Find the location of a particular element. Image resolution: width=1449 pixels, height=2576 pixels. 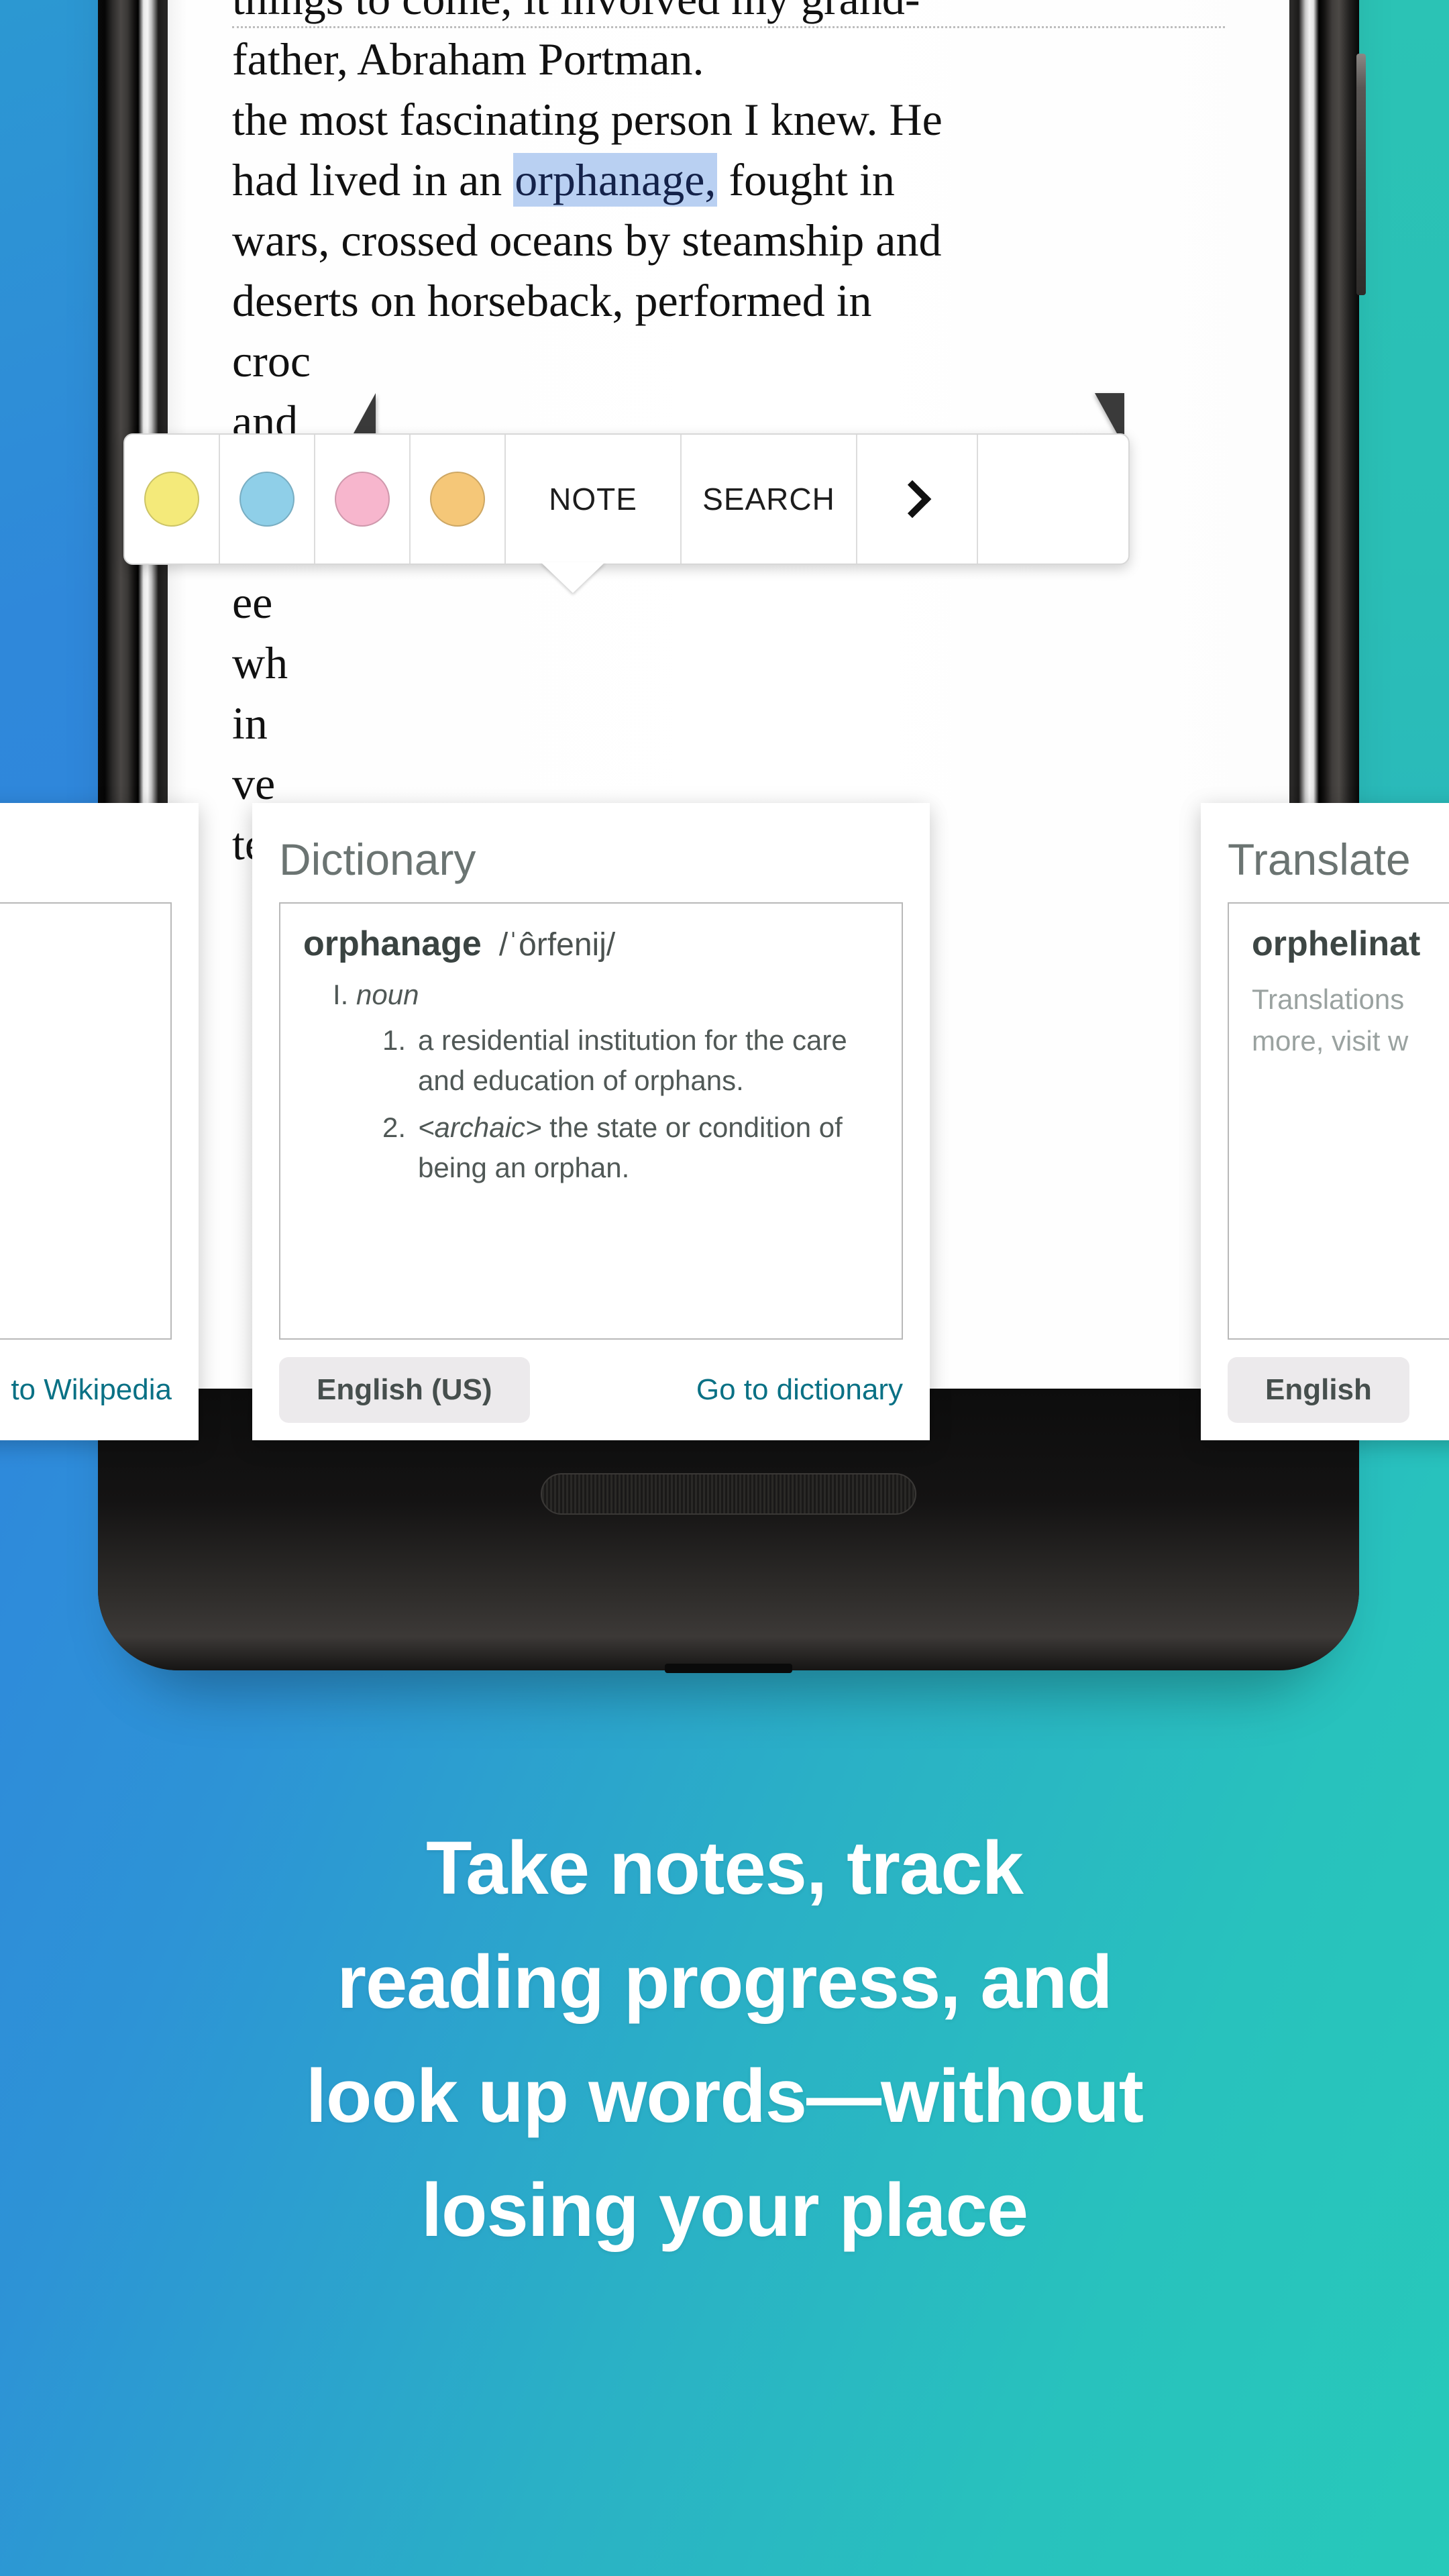

dictionary-headword: orphanage is located at coordinates (392, 943).